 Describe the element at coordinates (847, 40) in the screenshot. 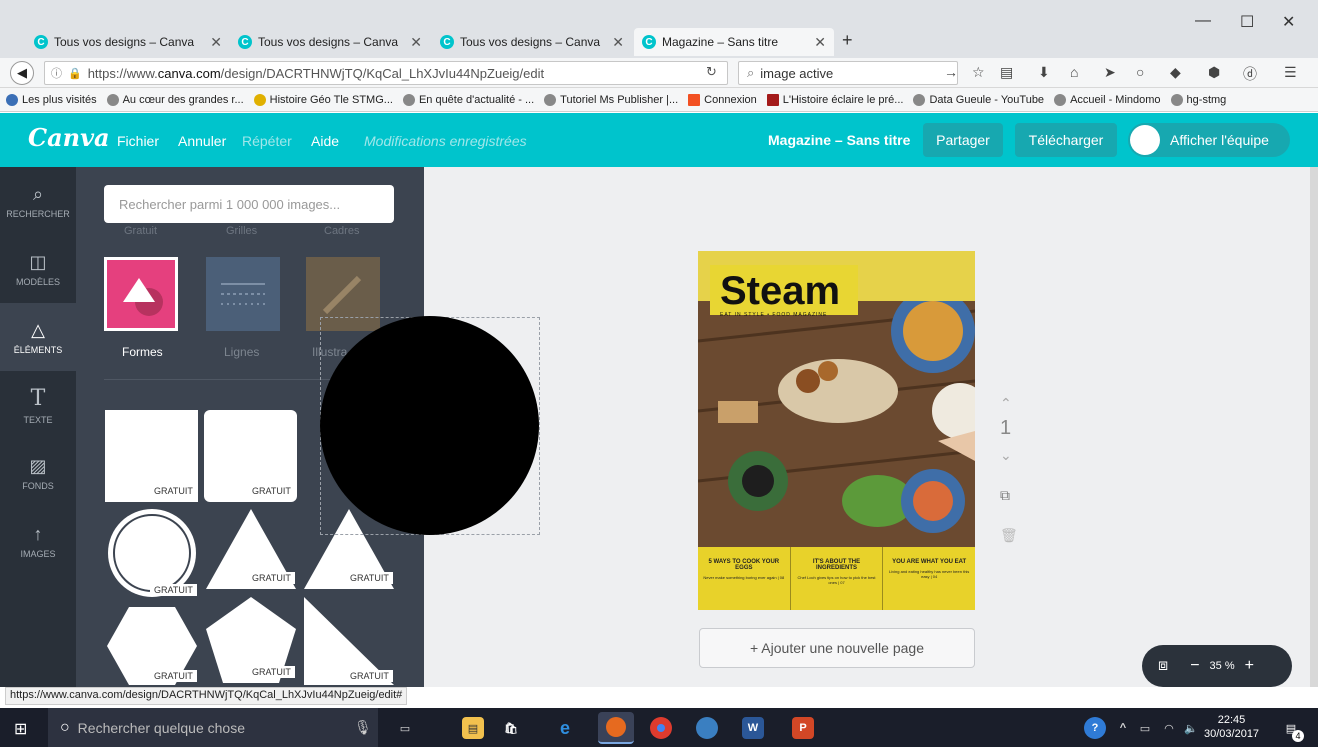

I see `new-tab-icon: +` at that location.